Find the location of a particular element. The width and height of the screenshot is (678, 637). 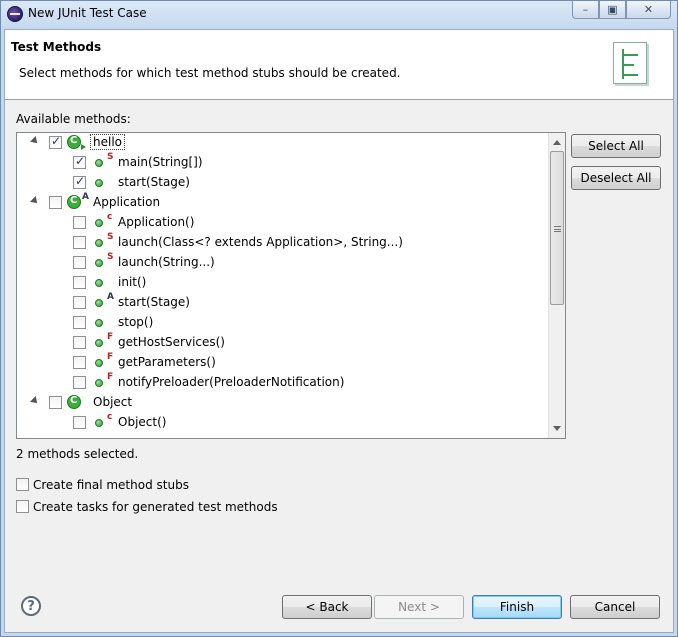

select-all-button: Select All is located at coordinates (616, 146).